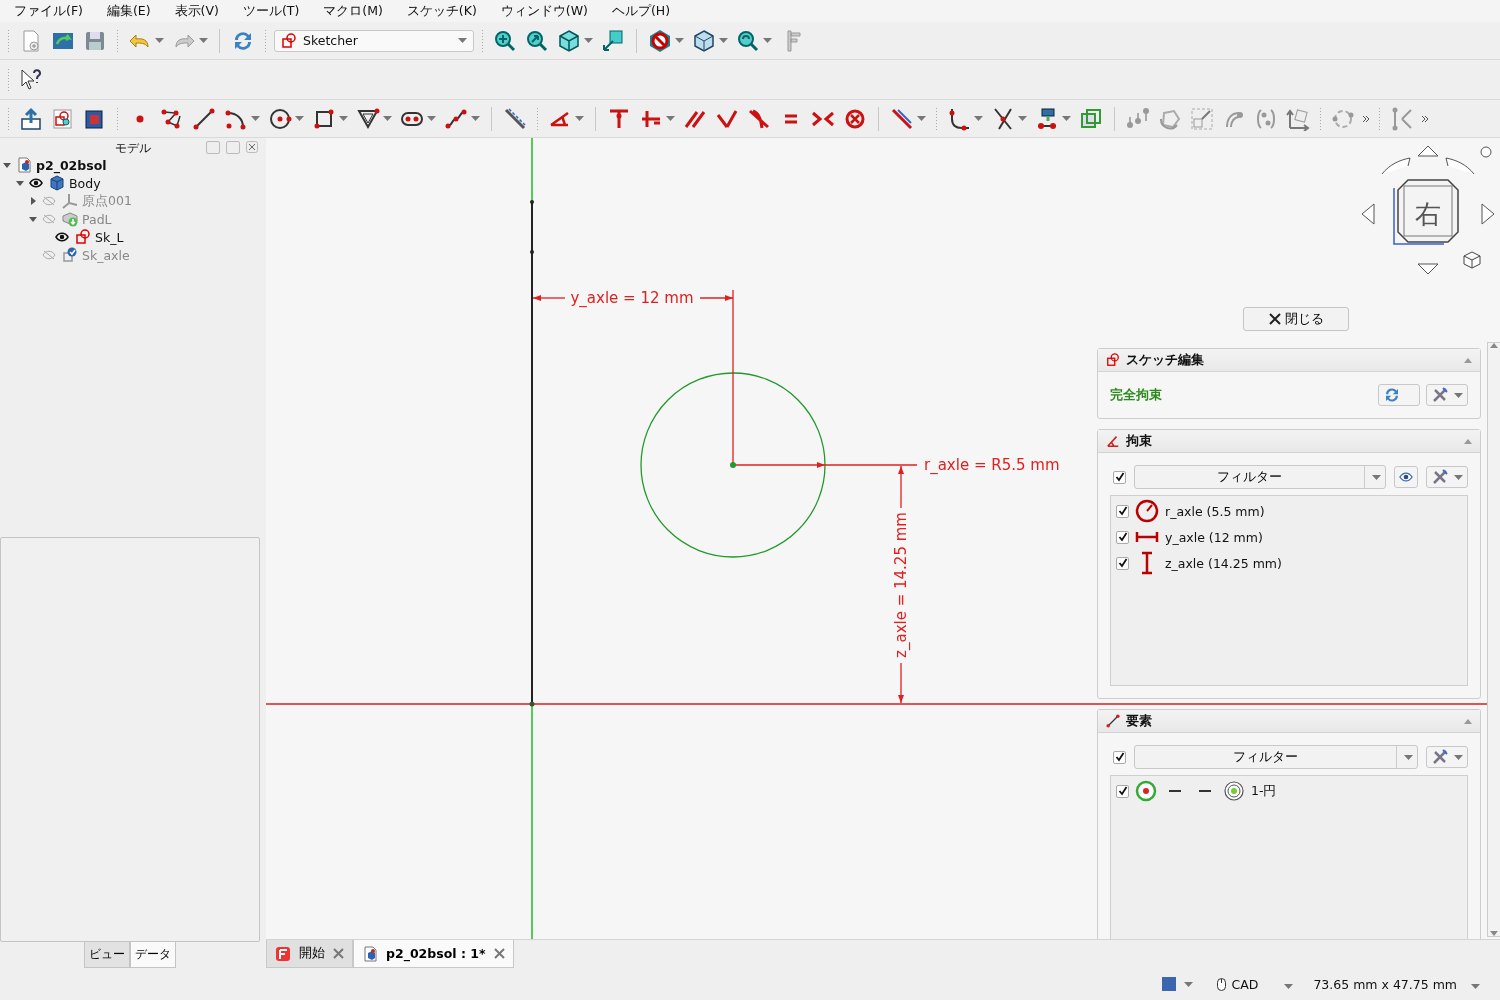  Describe the element at coordinates (71, 165) in the screenshot. I see `tree-item: p2_02bsol` at that location.